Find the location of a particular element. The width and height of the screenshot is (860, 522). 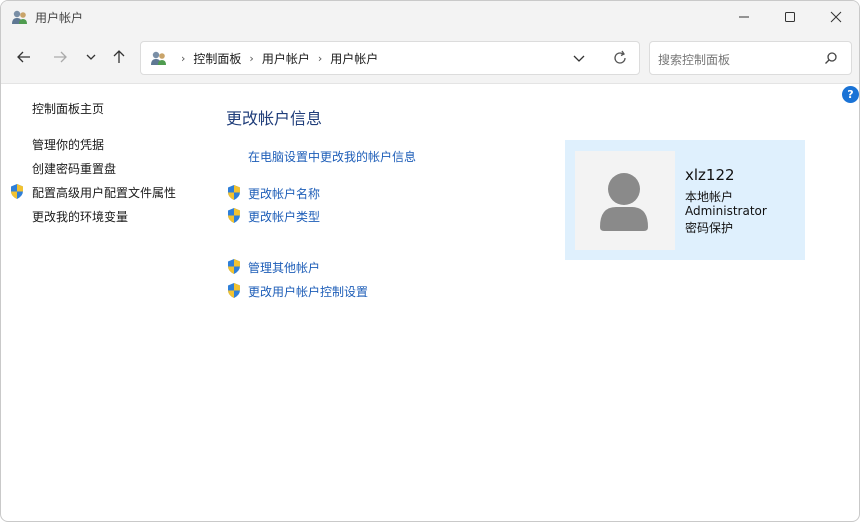

breadcrumb: › 控制面板 › 用户帐户 › 用户帐户 is located at coordinates (275, 58).